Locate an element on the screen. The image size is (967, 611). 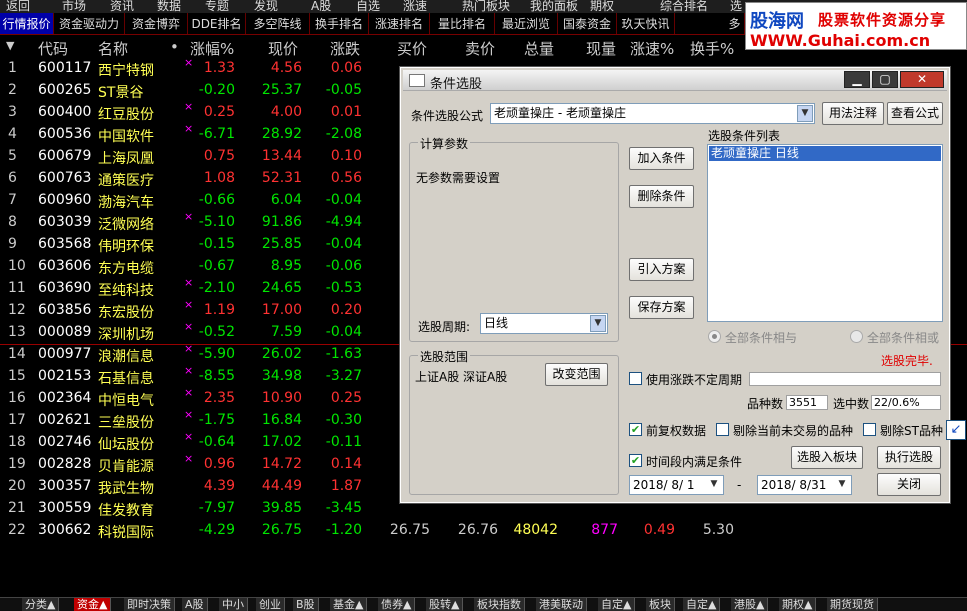
bottom-tab-3: A股 is located at coordinates (195, 604).